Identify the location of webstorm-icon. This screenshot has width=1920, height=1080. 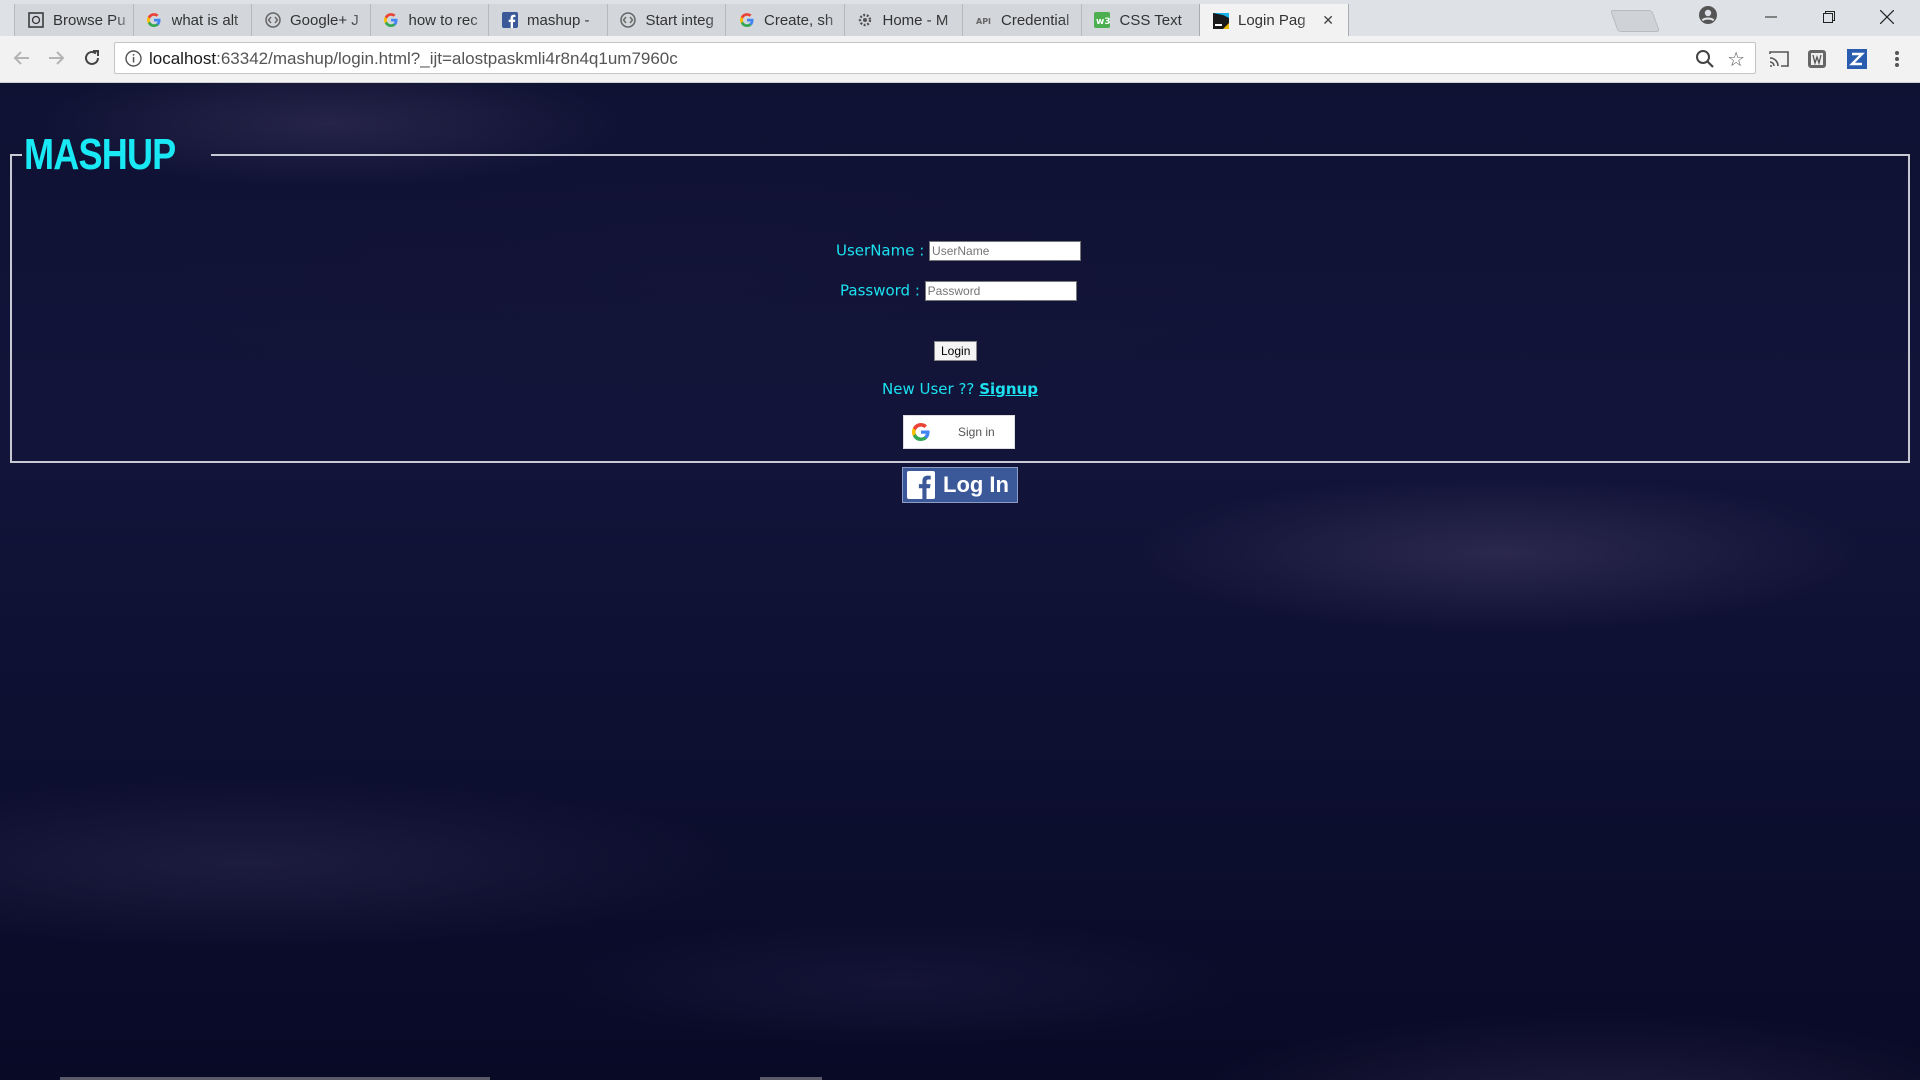
(1220, 20).